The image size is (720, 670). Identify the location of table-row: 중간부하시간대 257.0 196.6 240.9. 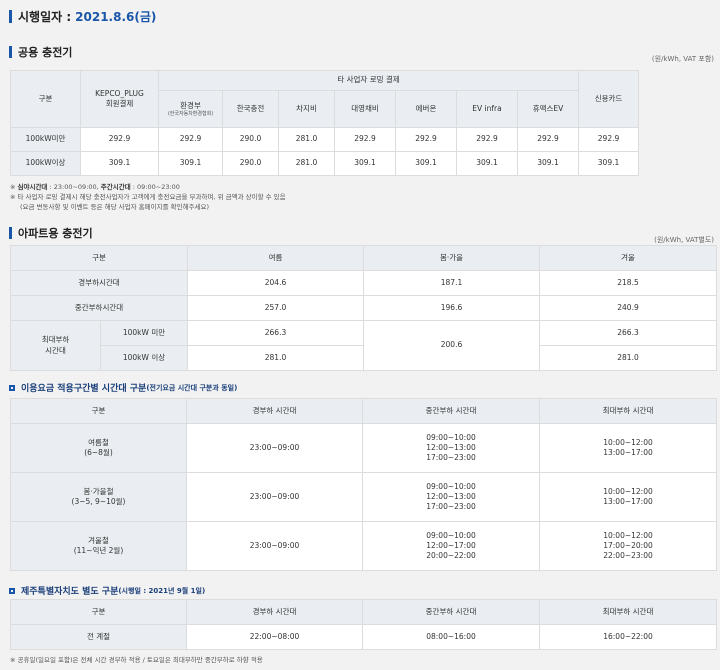
(363, 308).